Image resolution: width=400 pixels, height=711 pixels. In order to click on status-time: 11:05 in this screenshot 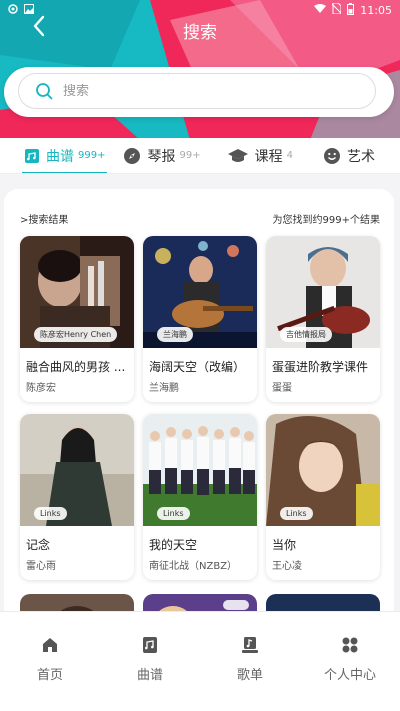, I will do `click(376, 10)`.